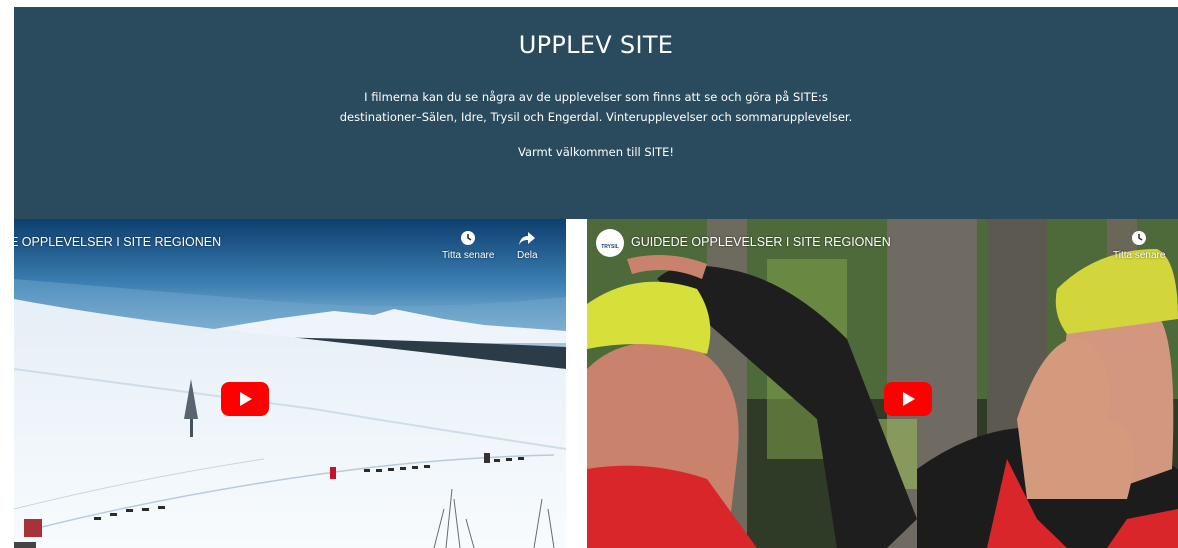 This screenshot has height=548, width=1178. Describe the element at coordinates (527, 255) in the screenshot. I see `share-label: Dela` at that location.